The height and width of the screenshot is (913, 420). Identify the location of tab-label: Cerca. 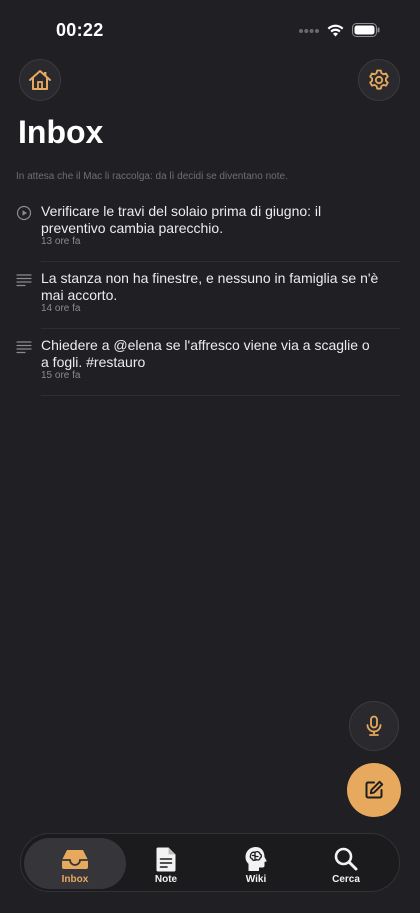
(346, 879).